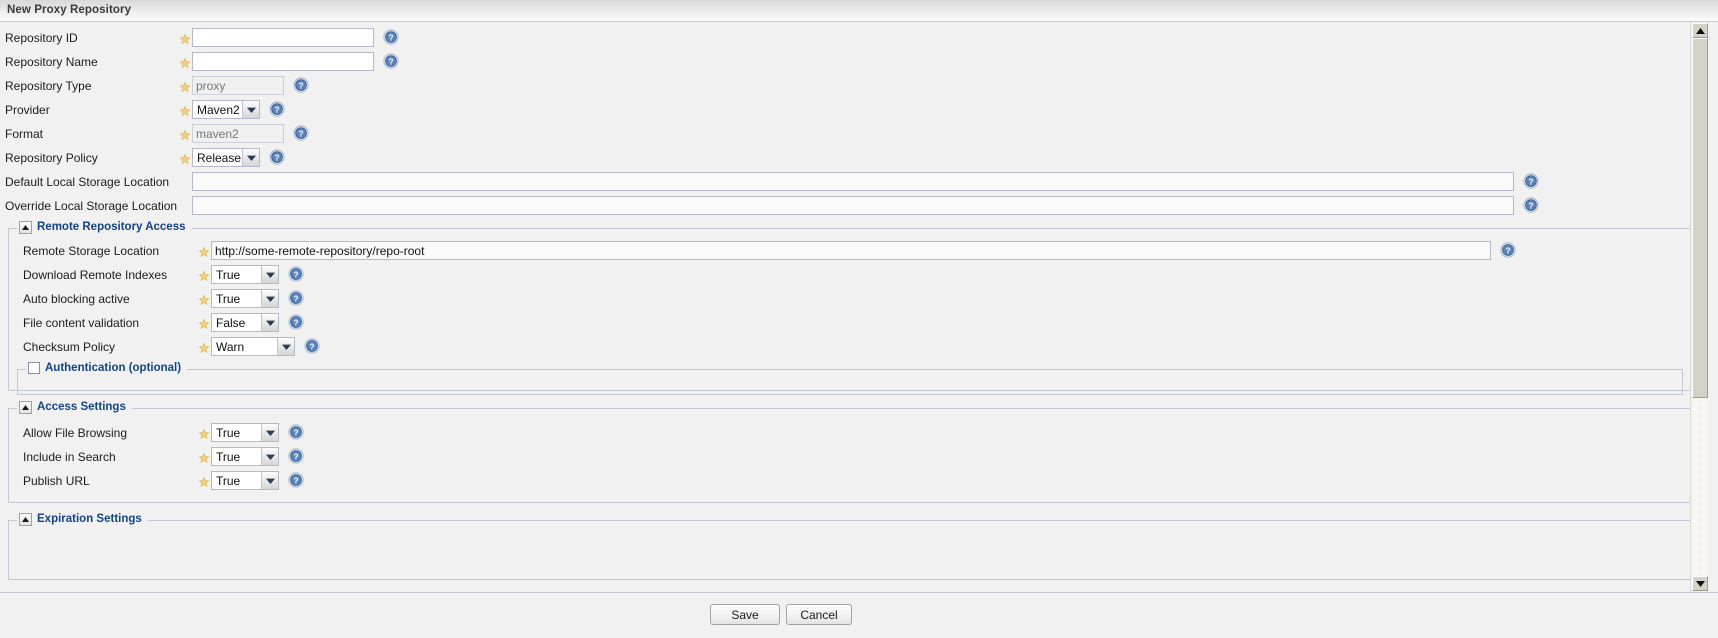 This screenshot has width=1718, height=638. I want to click on select-download-remote-indexes: True, so click(245, 274).